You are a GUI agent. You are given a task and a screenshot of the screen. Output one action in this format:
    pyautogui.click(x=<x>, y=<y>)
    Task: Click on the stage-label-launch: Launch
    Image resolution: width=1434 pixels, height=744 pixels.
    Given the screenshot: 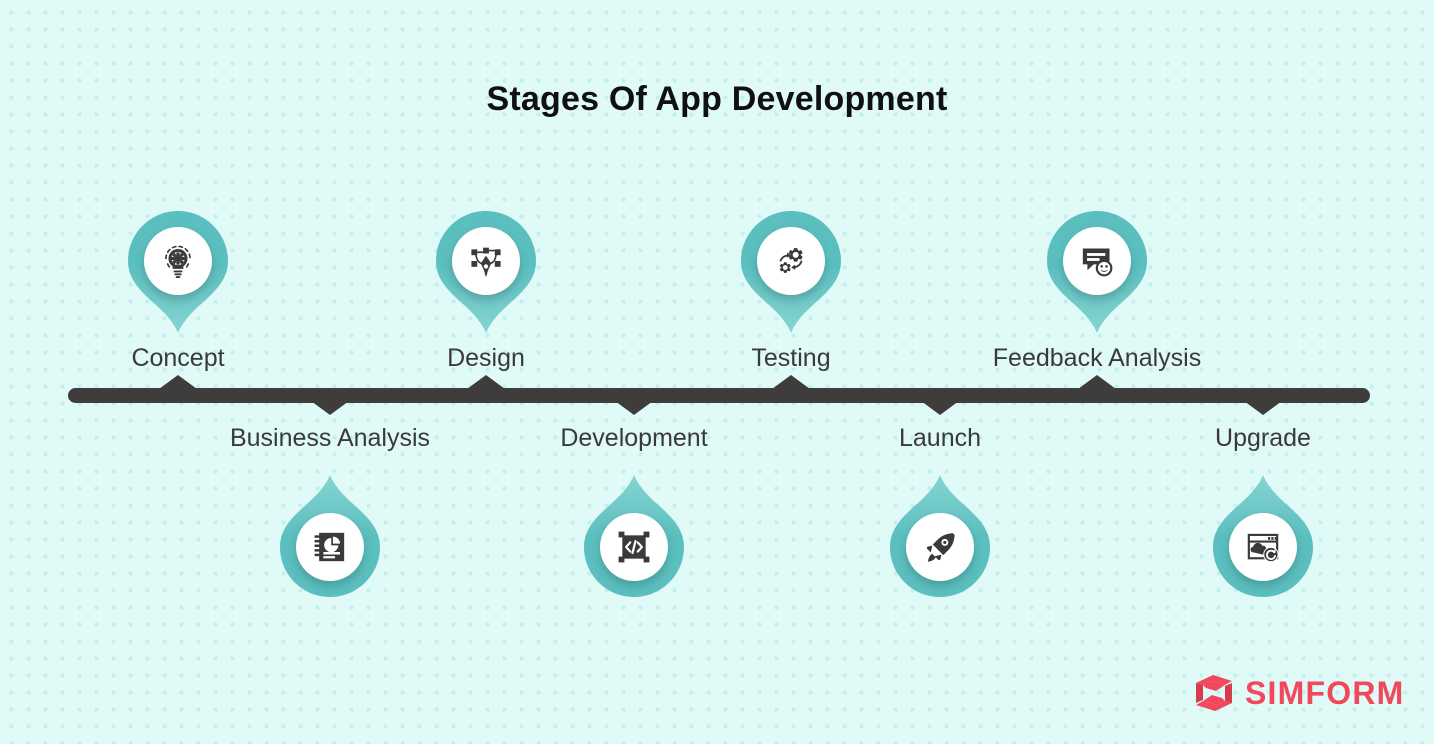 What is the action you would take?
    pyautogui.click(x=940, y=438)
    